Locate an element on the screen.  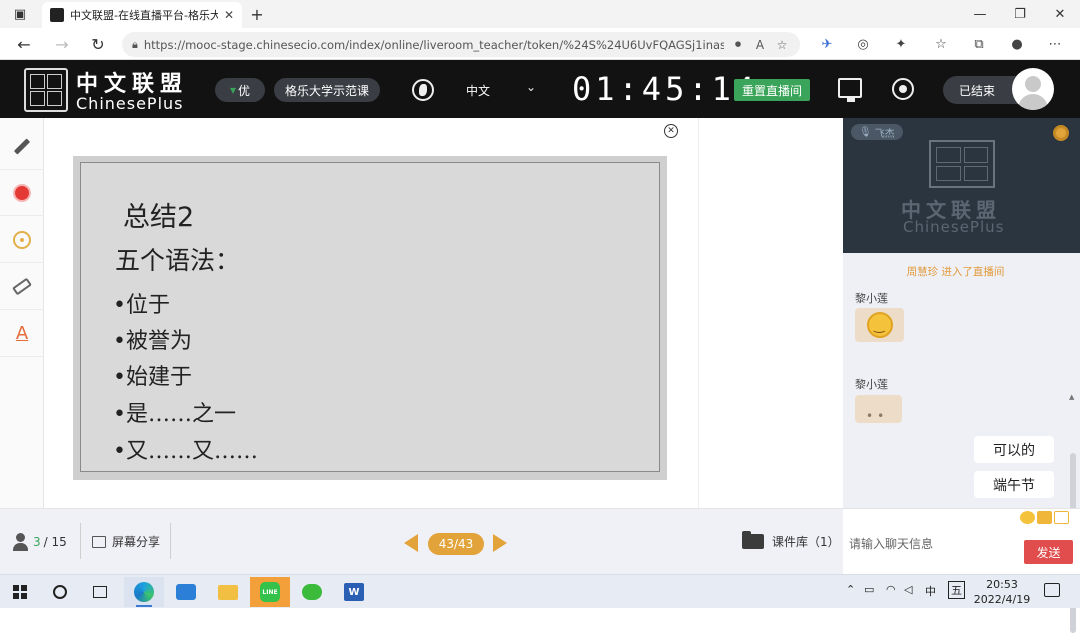
extension-icon: ✈︎ is located at coordinates (827, 44).